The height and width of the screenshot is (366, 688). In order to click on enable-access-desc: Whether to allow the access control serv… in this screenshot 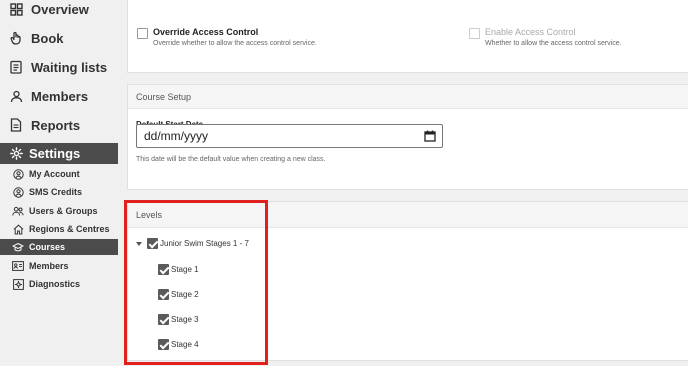, I will do `click(553, 43)`.